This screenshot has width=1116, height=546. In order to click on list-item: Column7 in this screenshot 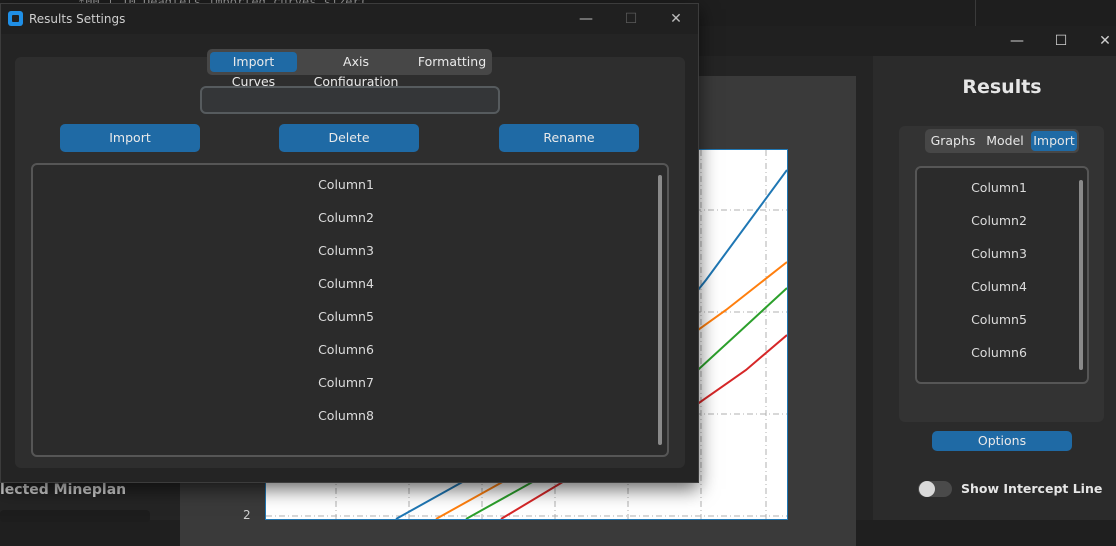, I will do `click(346, 382)`.